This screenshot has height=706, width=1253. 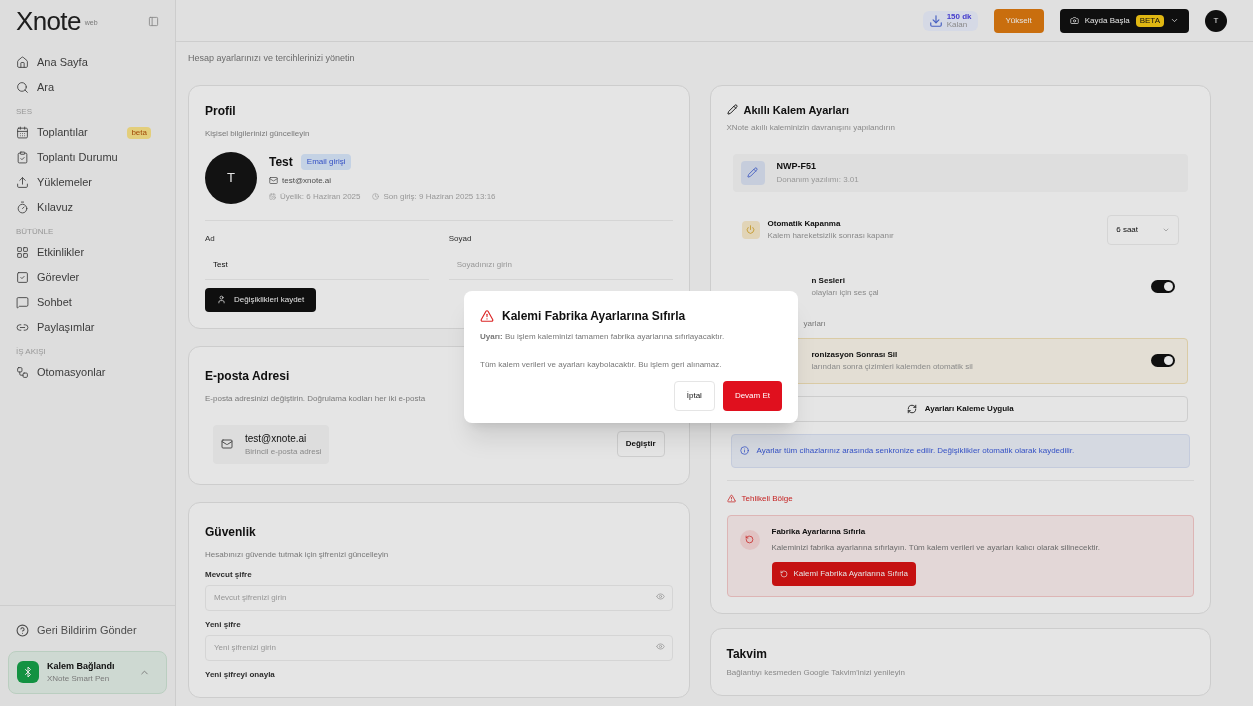 I want to click on clock-icon, so click(x=376, y=196).